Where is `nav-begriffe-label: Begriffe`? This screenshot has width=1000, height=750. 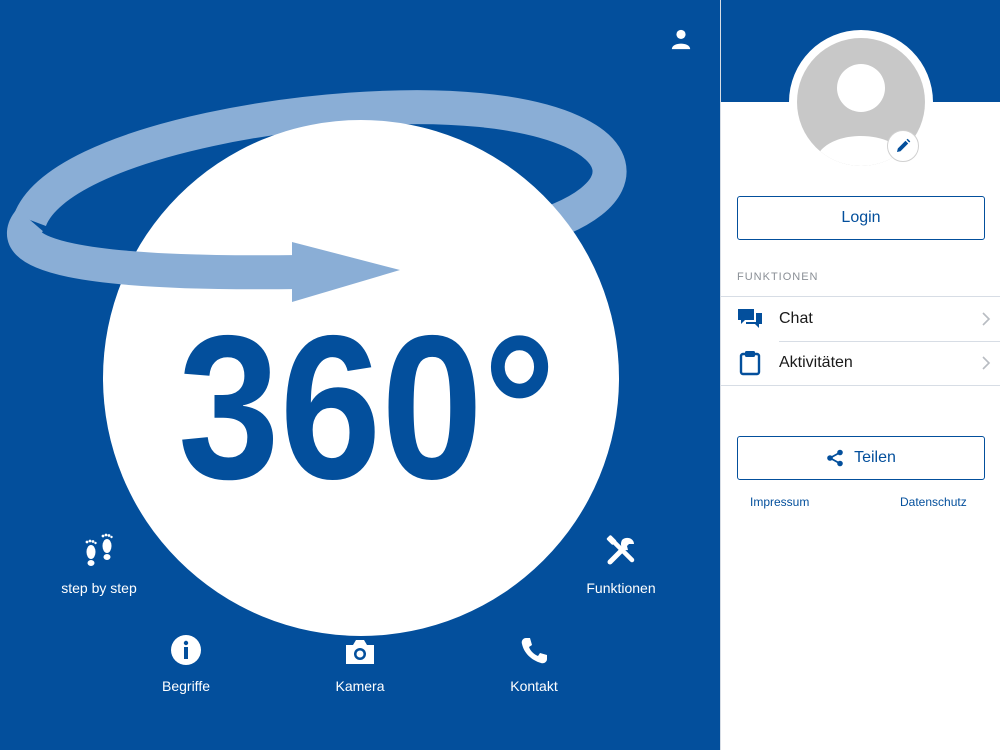
nav-begriffe-label: Begriffe is located at coordinates (186, 686).